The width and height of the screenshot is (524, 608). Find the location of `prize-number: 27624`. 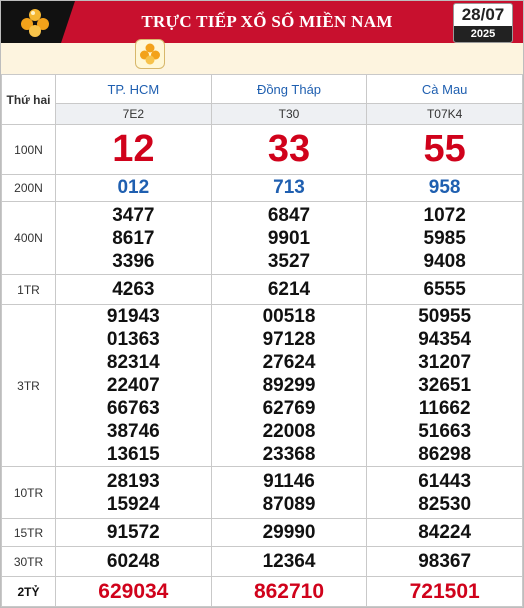

prize-number: 27624 is located at coordinates (289, 362).